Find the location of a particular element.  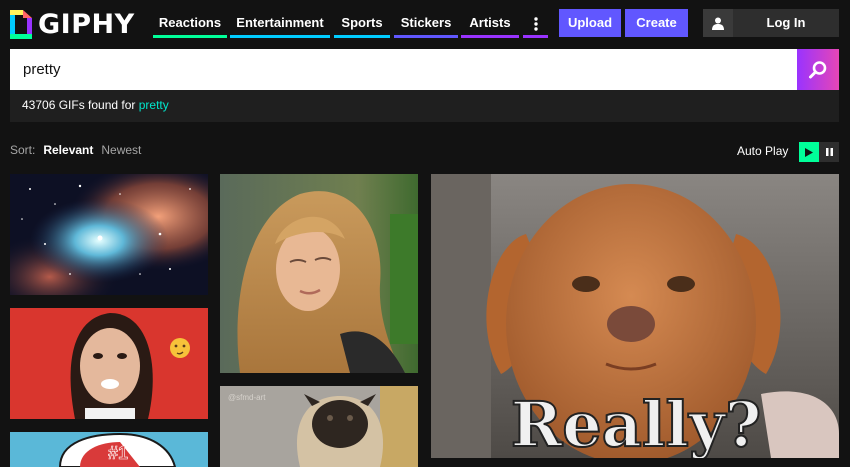

gif-smiling-woman is located at coordinates (109, 363).